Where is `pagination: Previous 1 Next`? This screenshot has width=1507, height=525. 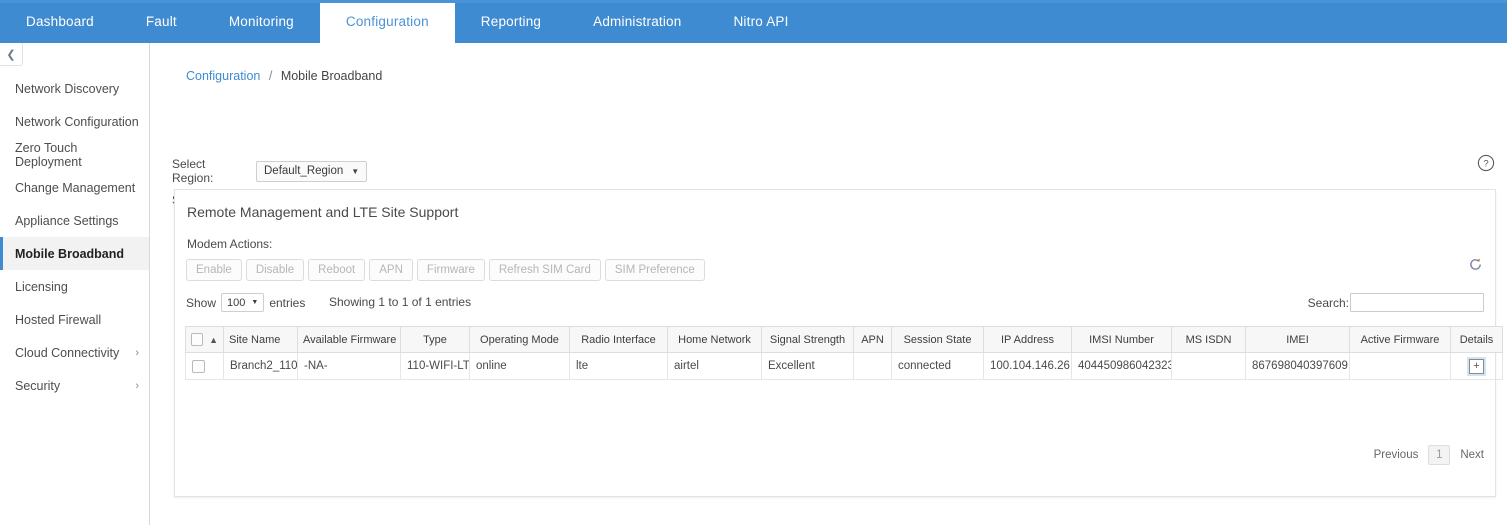
pagination: Previous 1 Next is located at coordinates (1429, 455).